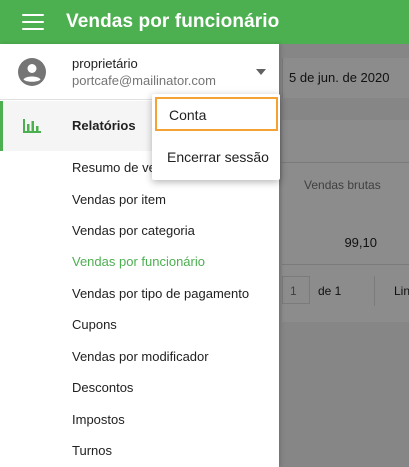 Image resolution: width=409 pixels, height=467 pixels. Describe the element at coordinates (104, 125) in the screenshot. I see `nav-item-reports-label: Relatórios` at that location.